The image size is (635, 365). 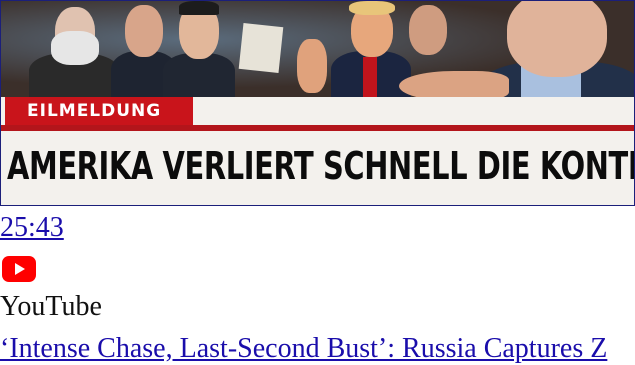 What do you see at coordinates (19, 269) in the screenshot?
I see `youtube-play-icon` at bounding box center [19, 269].